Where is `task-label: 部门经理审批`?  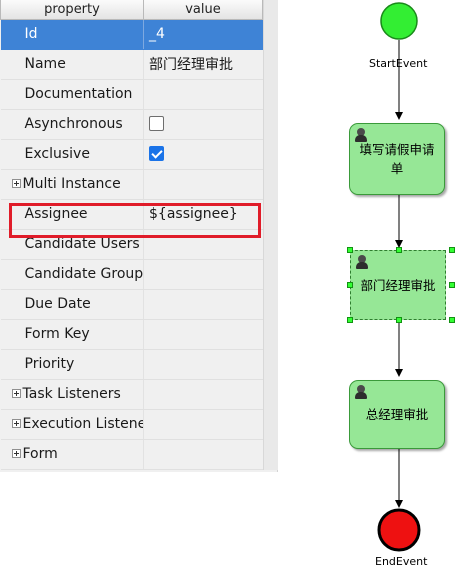
task-label: 部门经理审批 is located at coordinates (398, 285).